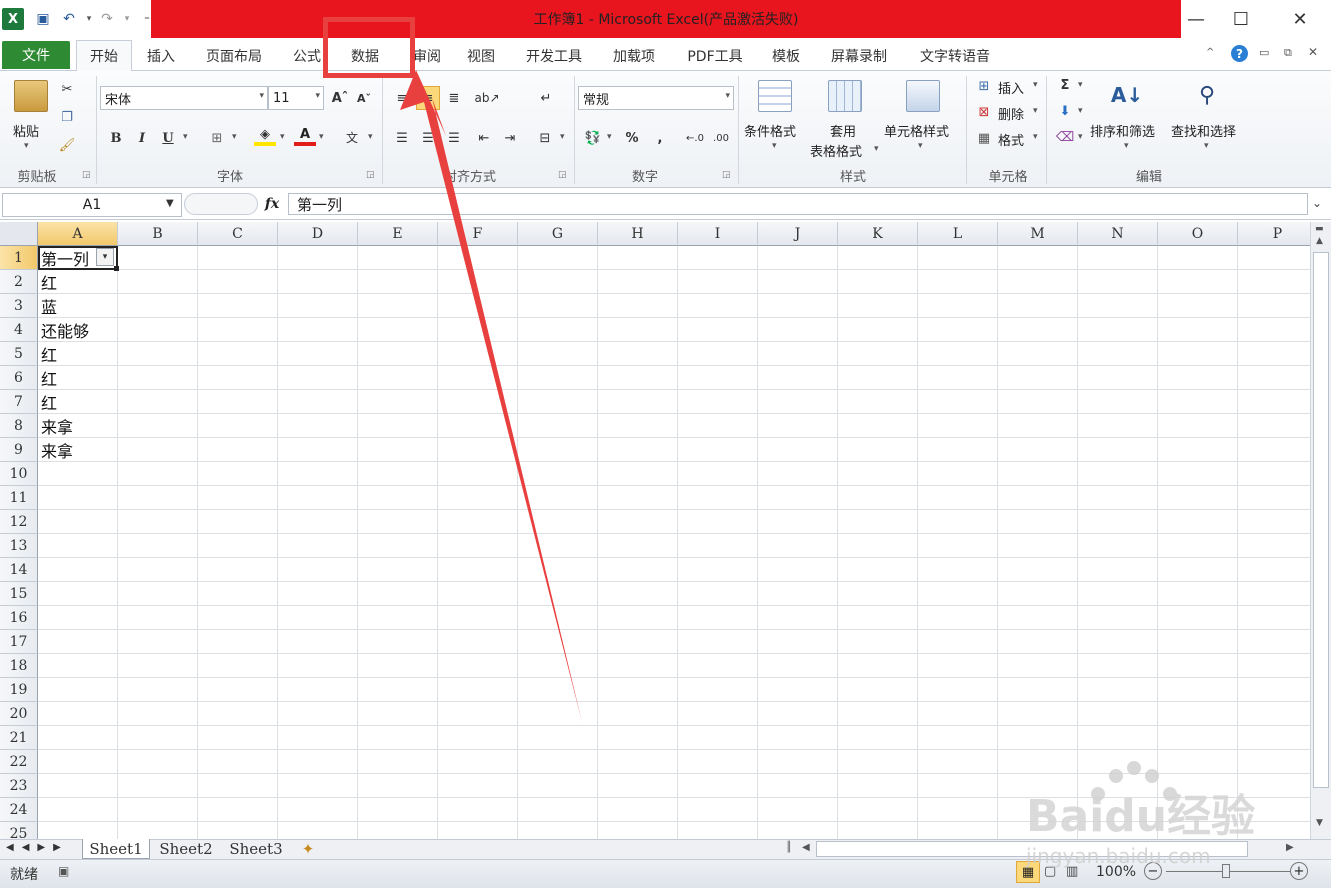 The height and width of the screenshot is (888, 1331). I want to click on horizontal-scroll-thumb, so click(1032, 849).